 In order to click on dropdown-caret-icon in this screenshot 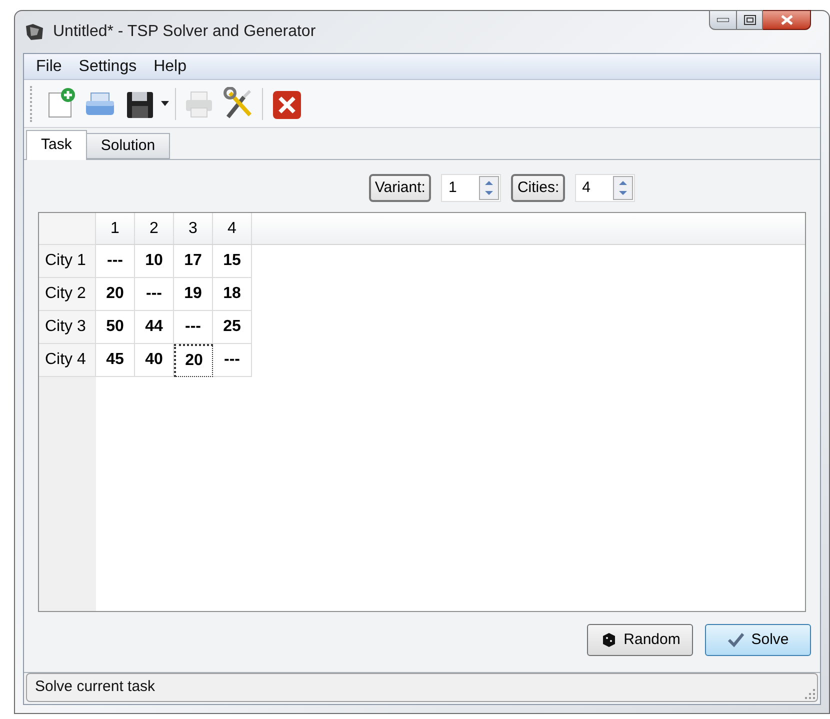, I will do `click(165, 103)`.